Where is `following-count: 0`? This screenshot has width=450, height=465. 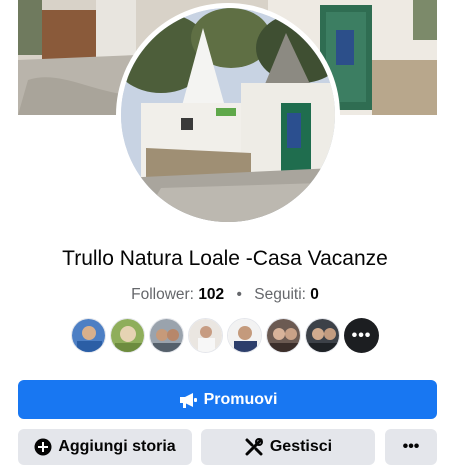
following-count: 0 is located at coordinates (314, 294).